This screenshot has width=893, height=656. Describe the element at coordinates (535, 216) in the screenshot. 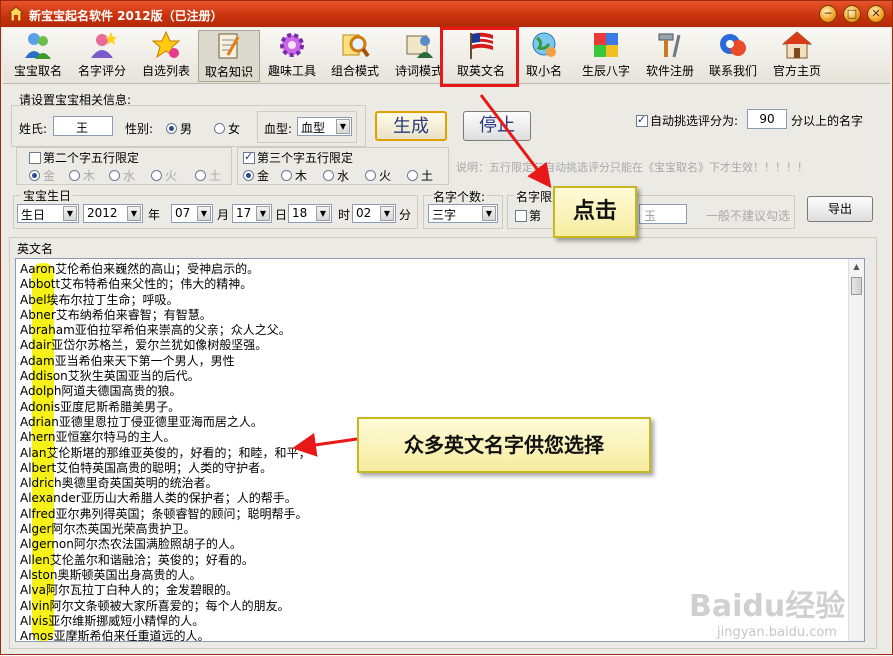

I see `name-limit-checkbox-label: 第` at that location.